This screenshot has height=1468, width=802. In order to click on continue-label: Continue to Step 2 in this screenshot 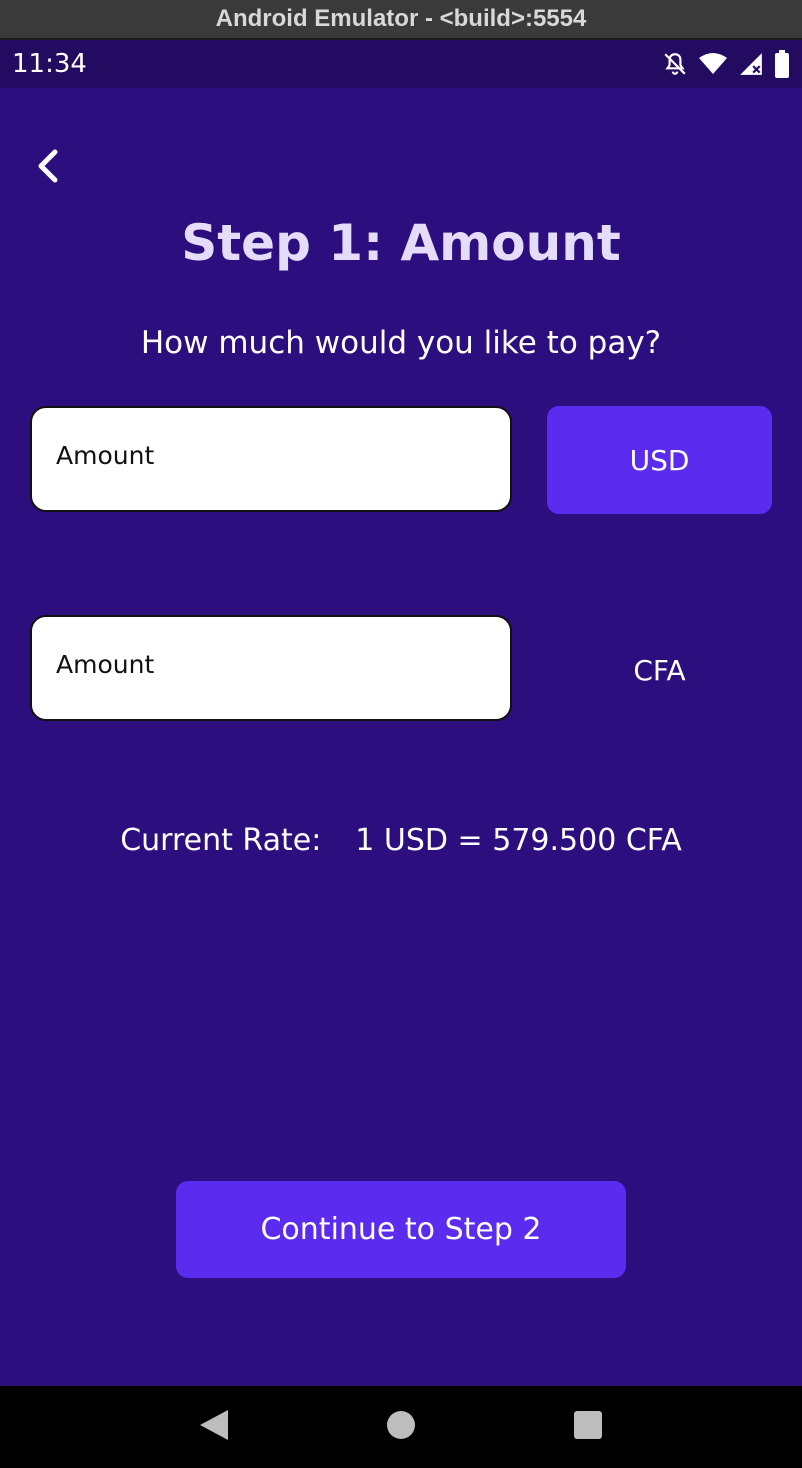, I will do `click(401, 1229)`.